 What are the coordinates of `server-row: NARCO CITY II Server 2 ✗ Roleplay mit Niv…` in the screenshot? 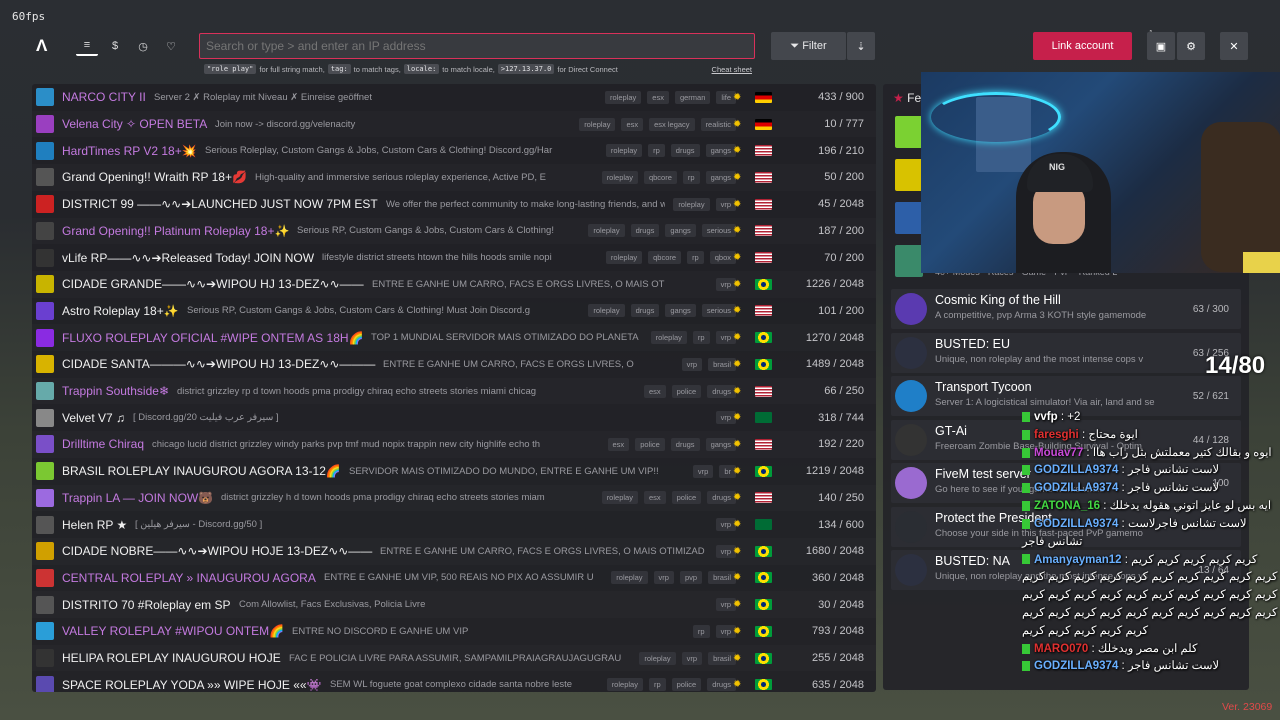 It's located at (454, 97).